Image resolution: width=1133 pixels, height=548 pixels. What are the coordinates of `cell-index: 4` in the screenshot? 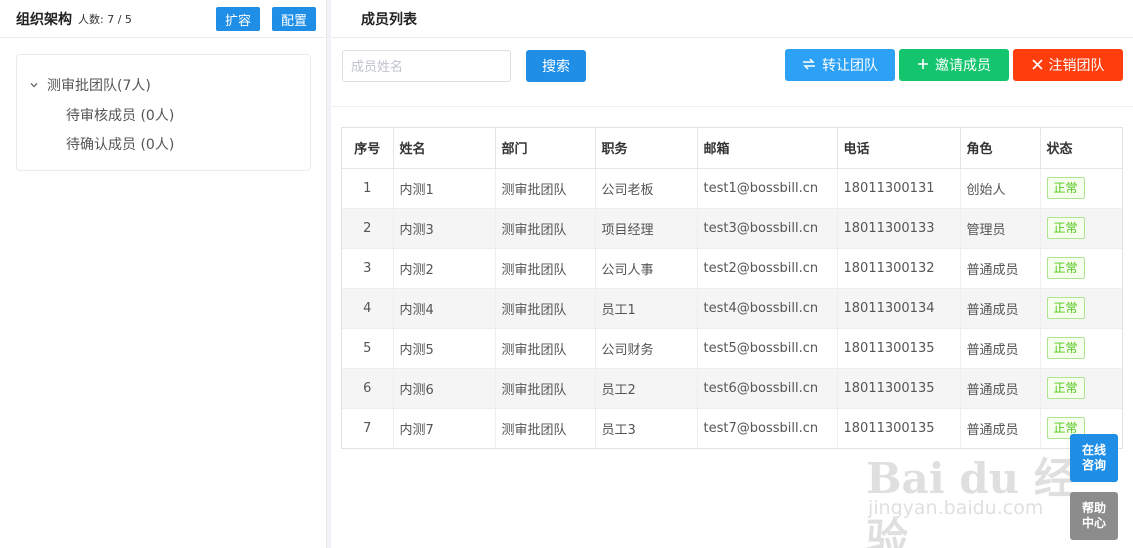 It's located at (368, 308).